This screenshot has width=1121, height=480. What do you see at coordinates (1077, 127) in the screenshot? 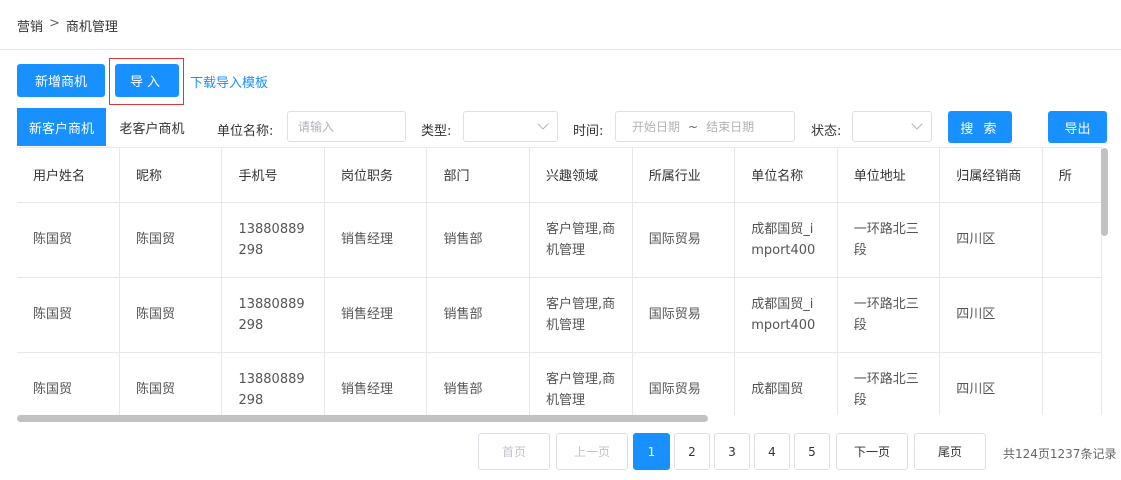
I see `export-button: 导出` at bounding box center [1077, 127].